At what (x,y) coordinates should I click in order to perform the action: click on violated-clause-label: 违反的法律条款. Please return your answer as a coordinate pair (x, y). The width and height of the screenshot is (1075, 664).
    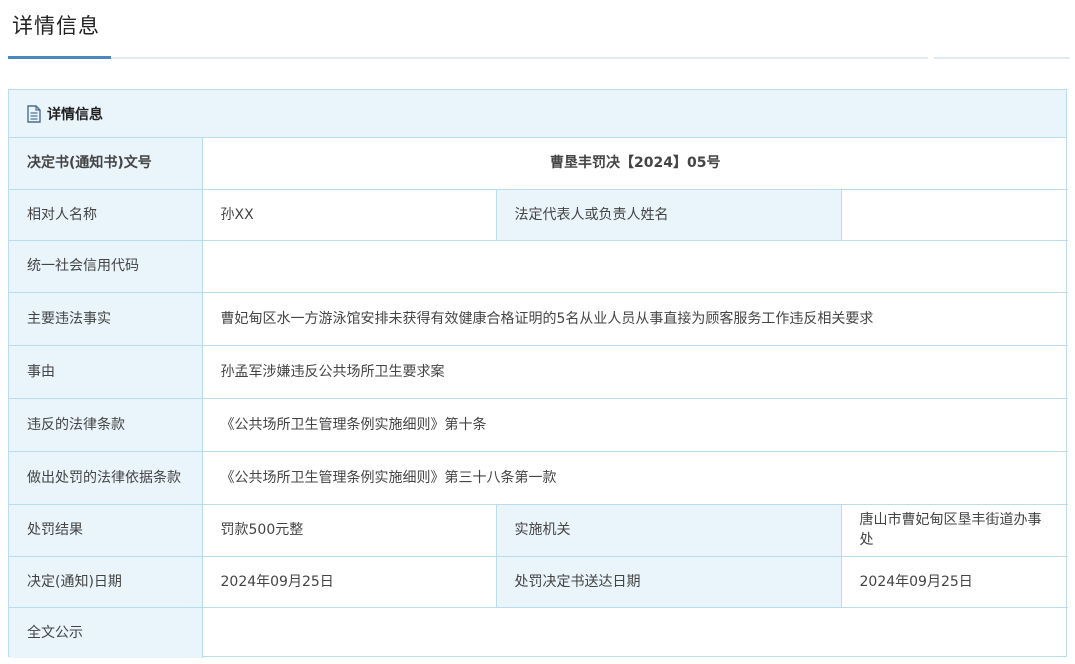
    Looking at the image, I should click on (106, 424).